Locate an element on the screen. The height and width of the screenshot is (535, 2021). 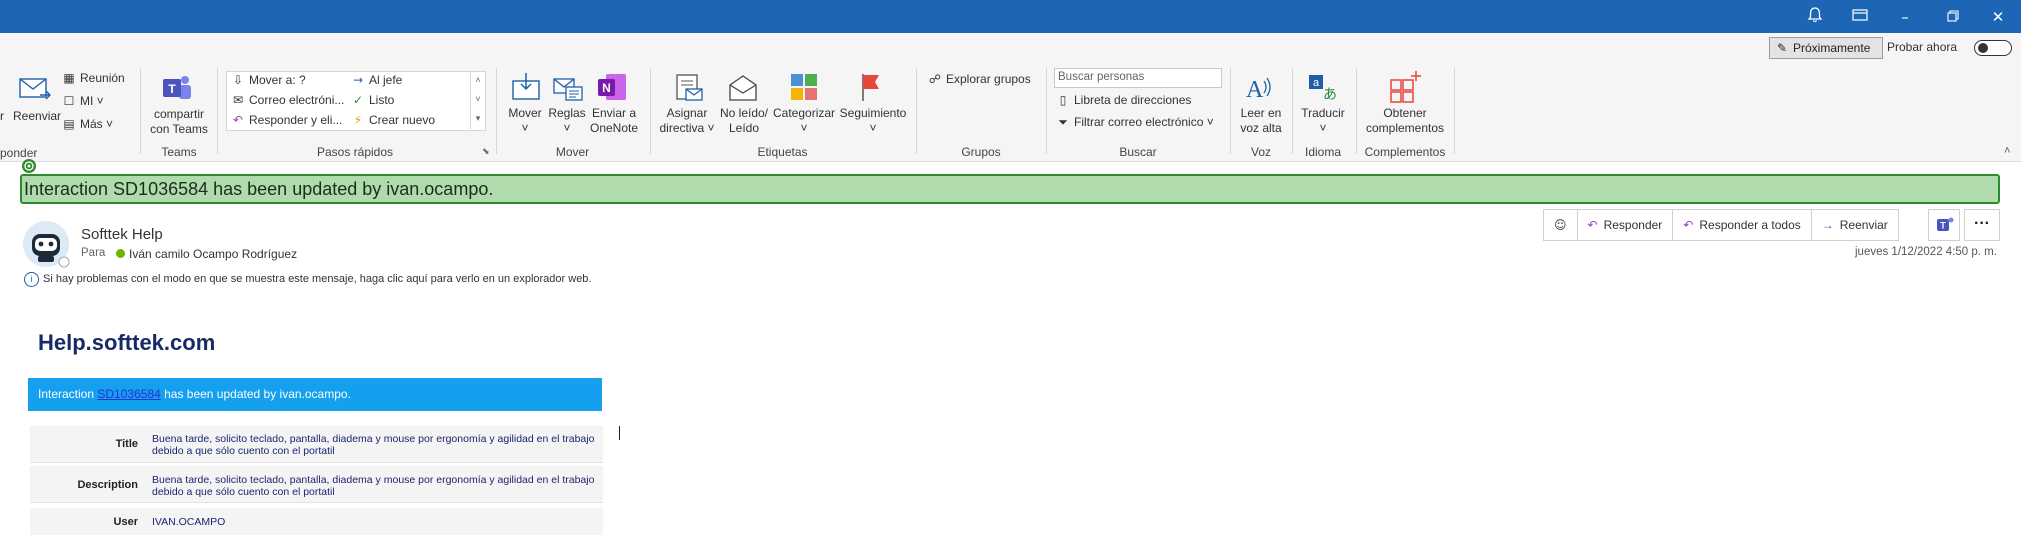
smiley-icon: ☺ is located at coordinates (1560, 225).